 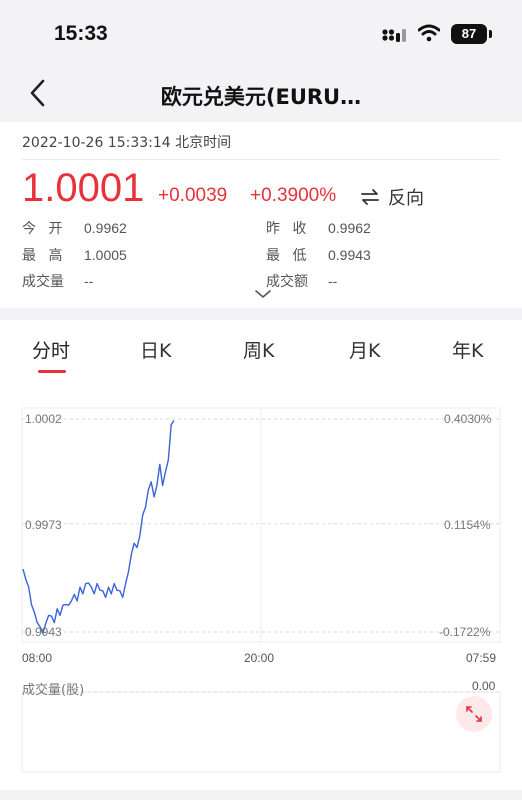 What do you see at coordinates (465, 632) in the screenshot?
I see `y2-tick-label: -0.1722%` at bounding box center [465, 632].